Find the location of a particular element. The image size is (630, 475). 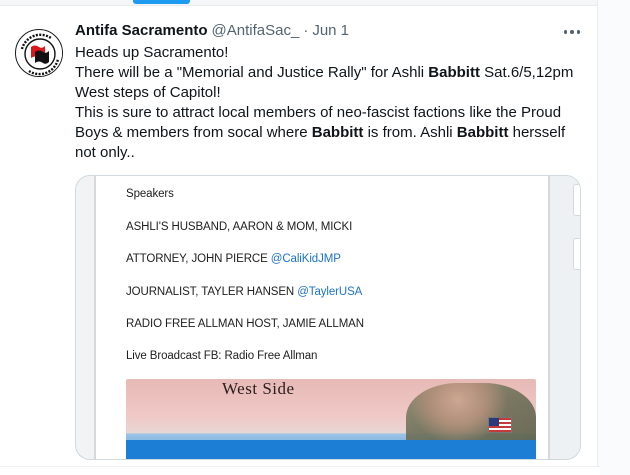

speaker-line: RADIO FREE ALLMAN HOST, JAMIE ALLMAN is located at coordinates (245, 324).